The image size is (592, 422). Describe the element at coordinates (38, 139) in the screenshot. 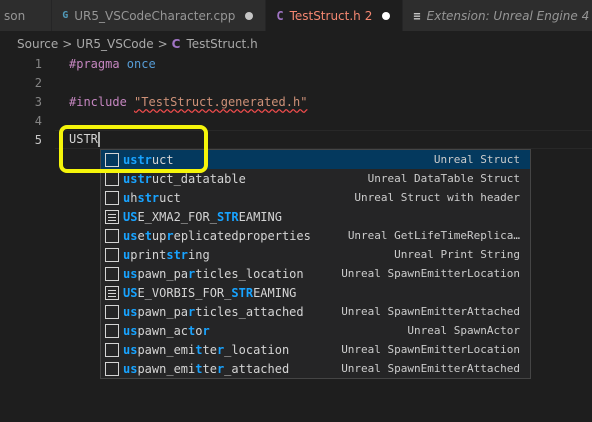

I see `line-number: 5` at that location.